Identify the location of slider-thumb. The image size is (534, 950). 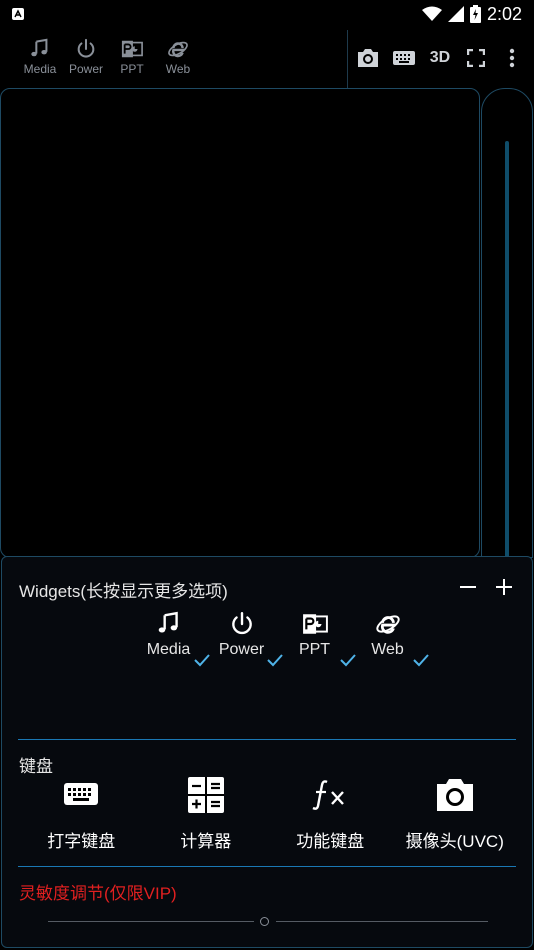
(264, 921).